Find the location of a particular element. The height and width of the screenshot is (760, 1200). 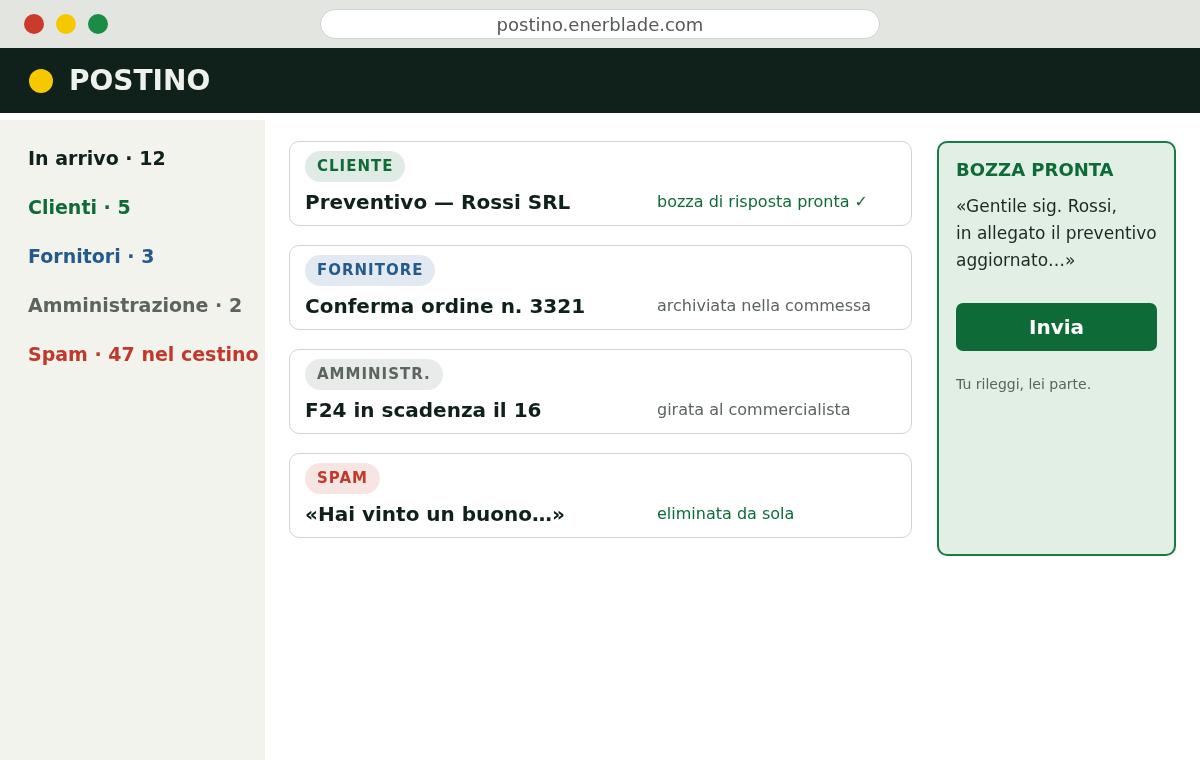

folder-link: Fornitori · 3 is located at coordinates (91, 255).